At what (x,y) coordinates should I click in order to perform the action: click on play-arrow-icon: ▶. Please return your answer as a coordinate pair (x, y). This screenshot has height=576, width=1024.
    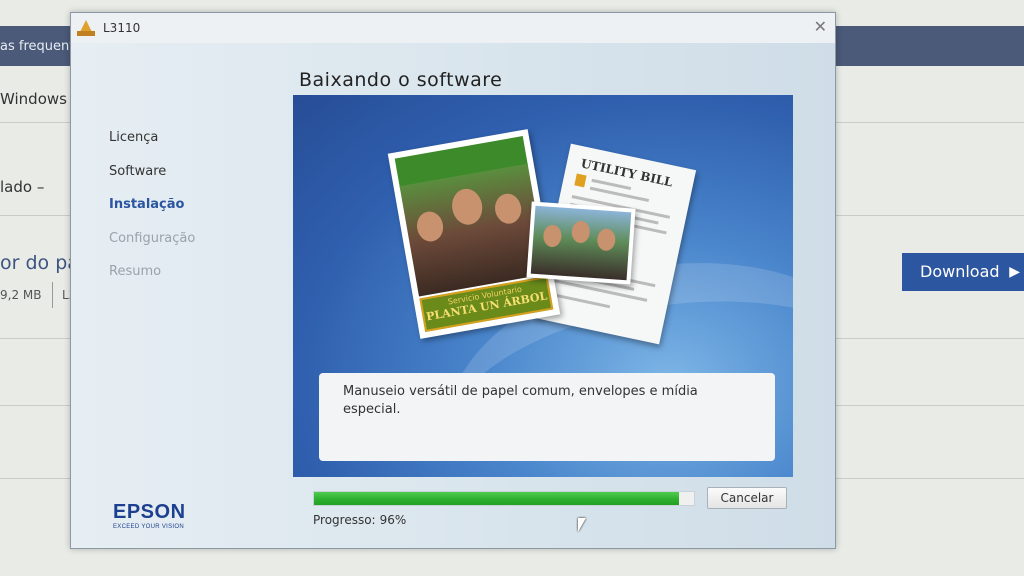
    Looking at the image, I should click on (1014, 272).